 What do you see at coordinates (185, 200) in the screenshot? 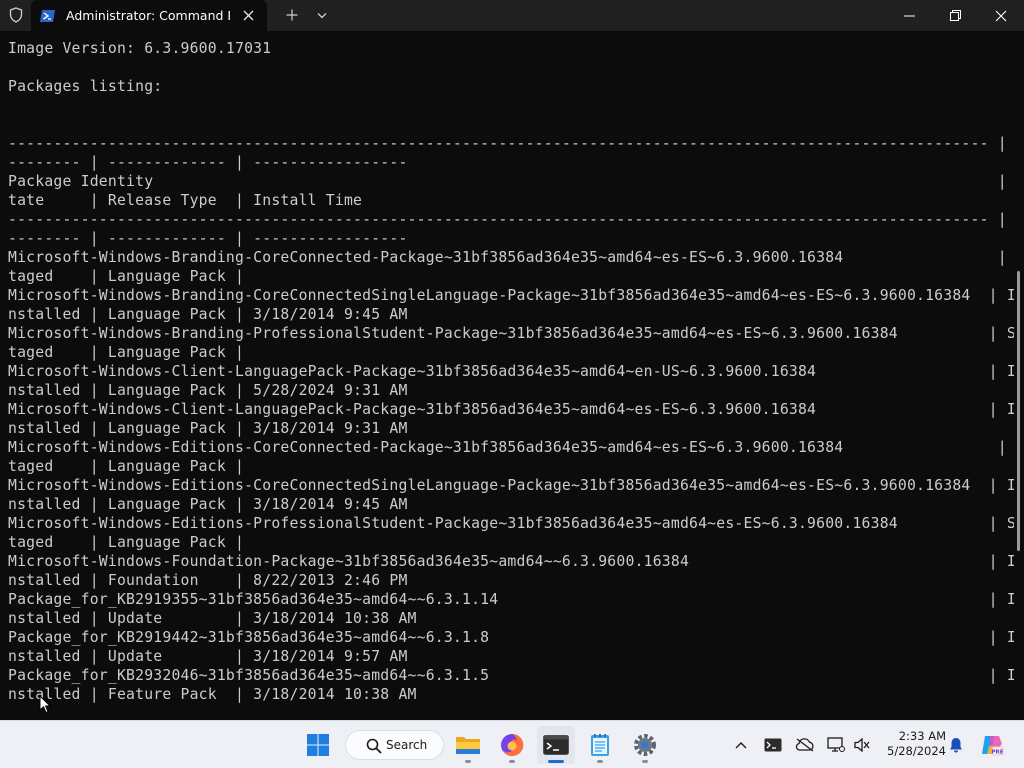
I see `terminal-line: tate | Release Type | Install Time` at bounding box center [185, 200].